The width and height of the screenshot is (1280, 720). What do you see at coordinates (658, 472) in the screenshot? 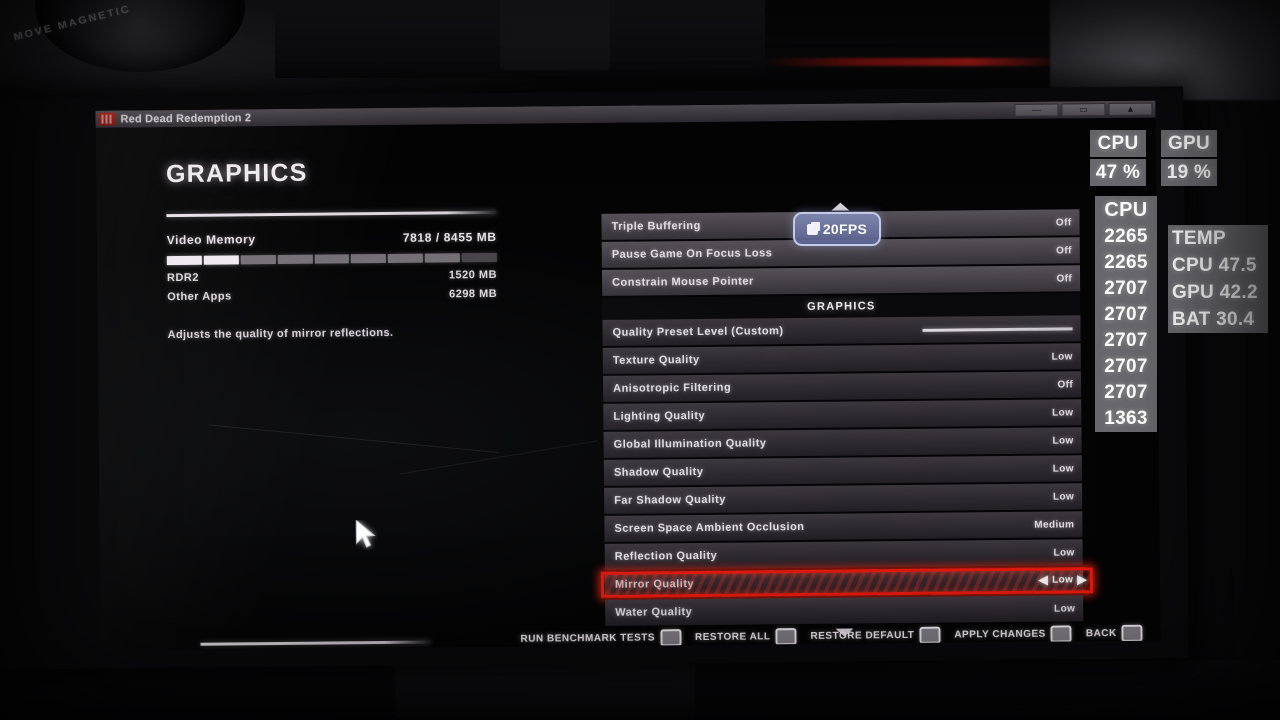
I see `setting-label: Shadow Quality` at bounding box center [658, 472].